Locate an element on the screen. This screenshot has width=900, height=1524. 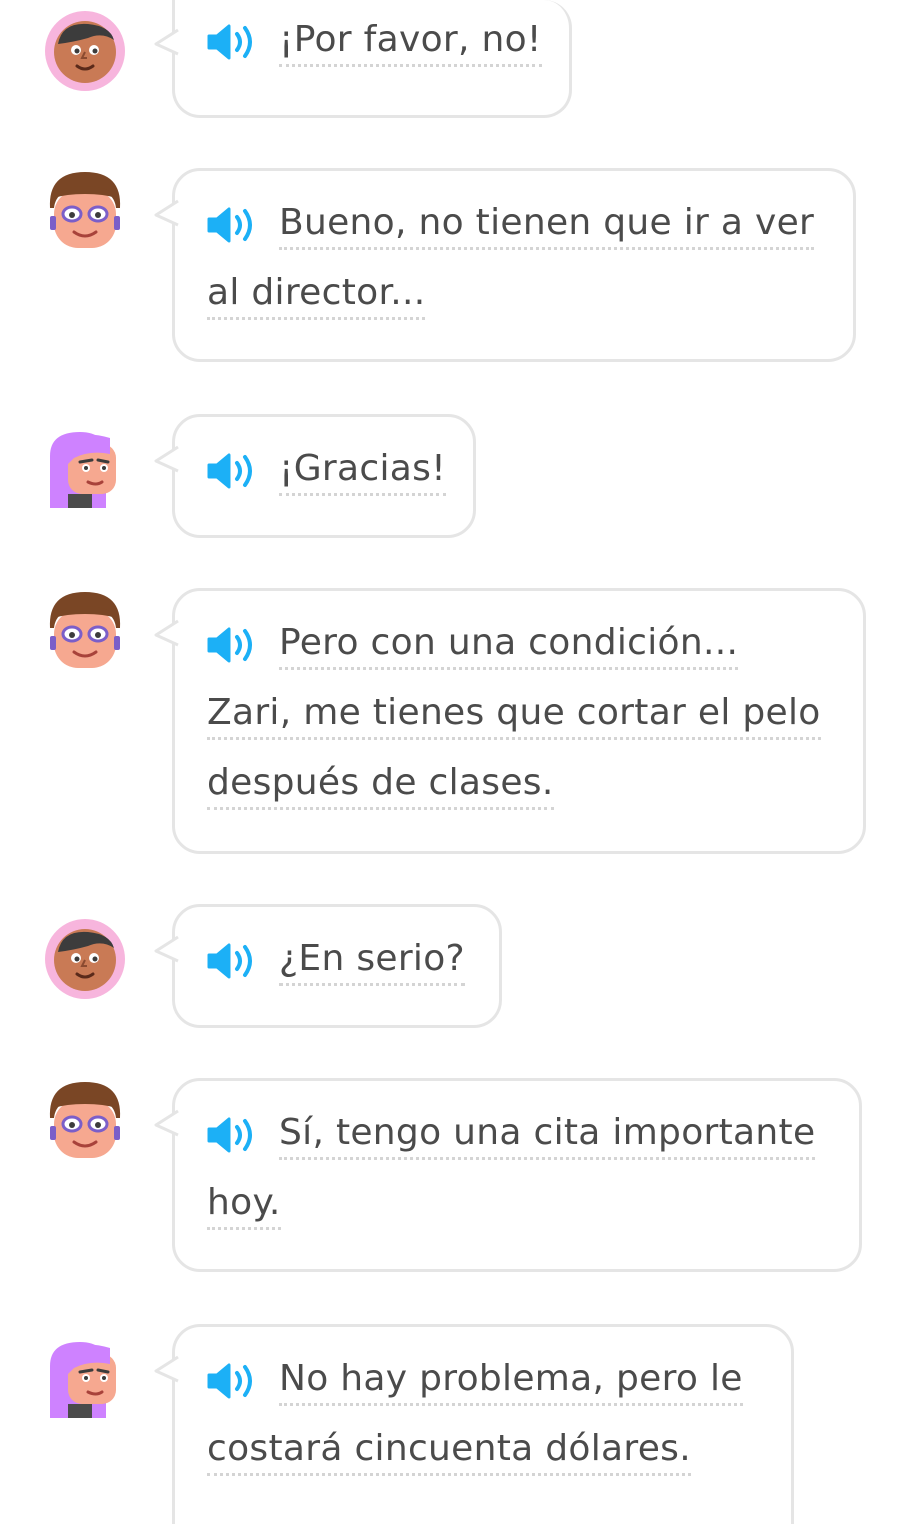
message-line: Sí, tengo una cita importante is located at coordinates (517, 1138).